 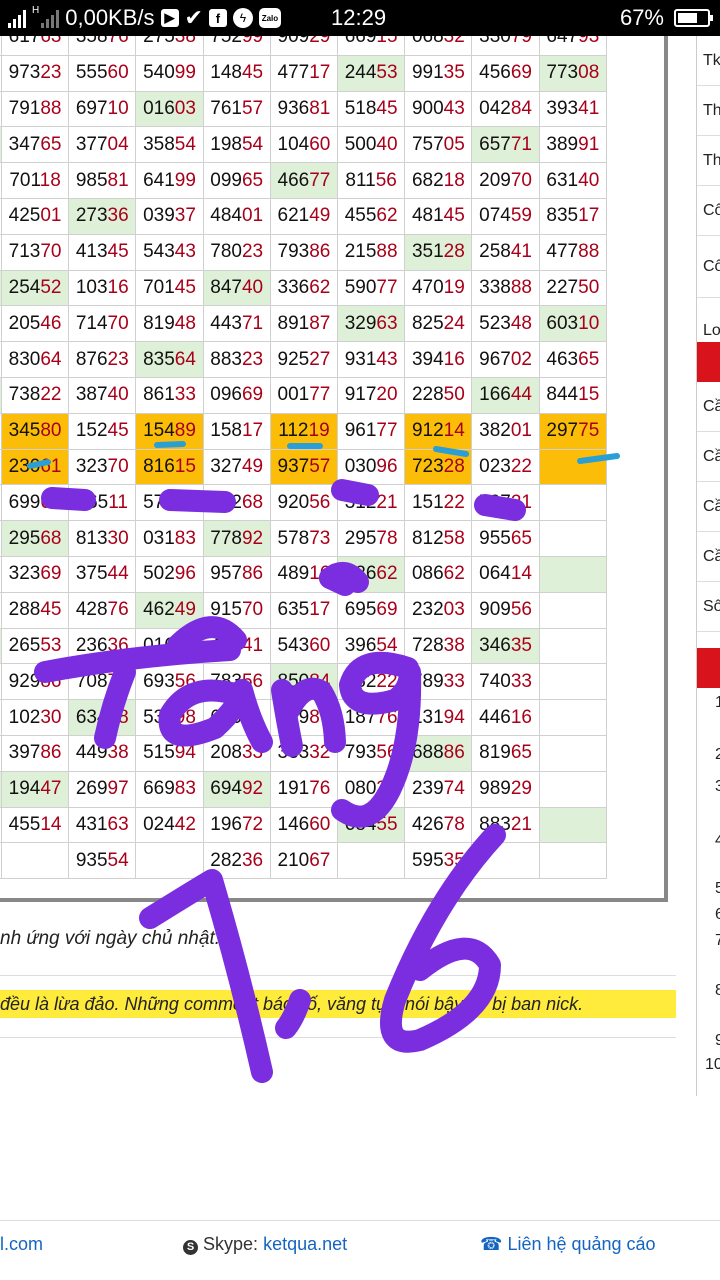 I want to click on result-cell: 23636, so click(x=102, y=646).